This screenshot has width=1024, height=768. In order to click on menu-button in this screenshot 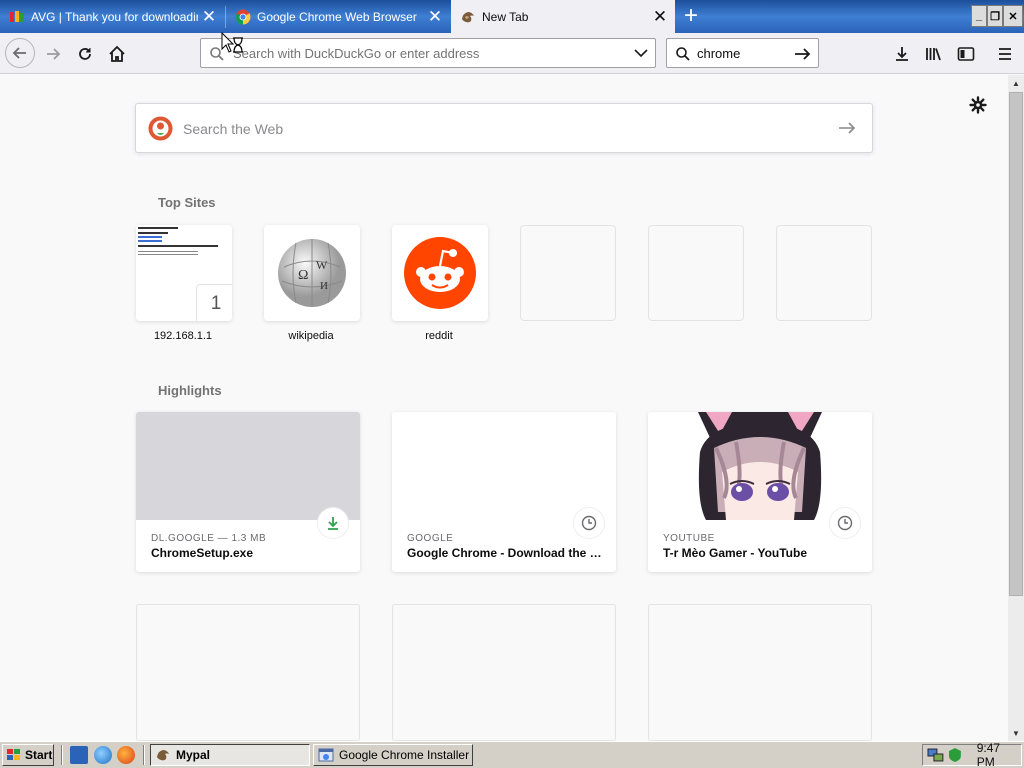, I will do `click(1005, 54)`.